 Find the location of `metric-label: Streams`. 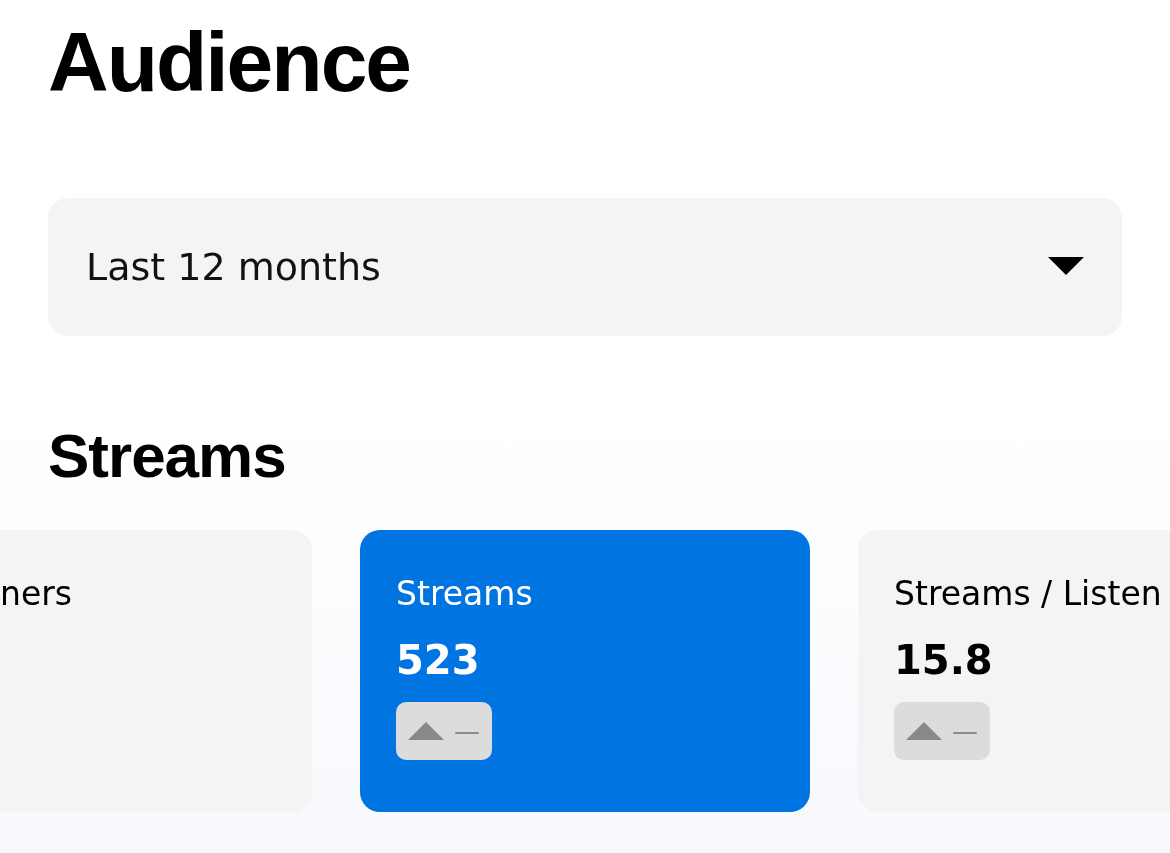

metric-label: Streams is located at coordinates (464, 594).